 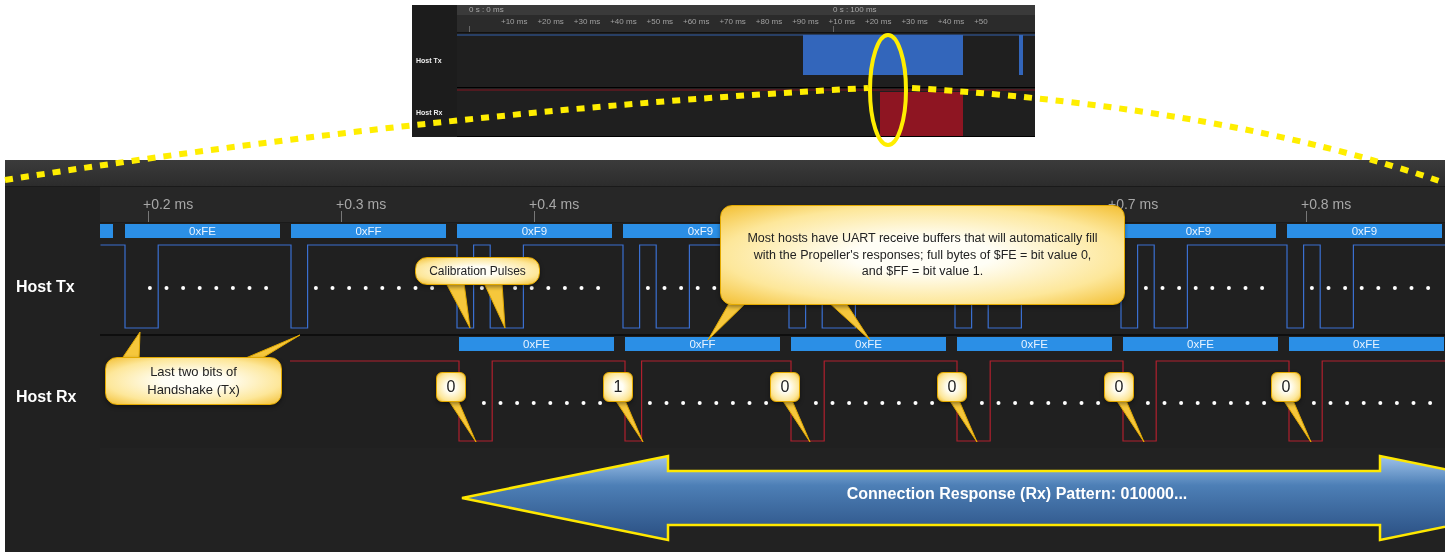 What do you see at coordinates (45, 286) in the screenshot?
I see `channel-label: Host Tx` at bounding box center [45, 286].